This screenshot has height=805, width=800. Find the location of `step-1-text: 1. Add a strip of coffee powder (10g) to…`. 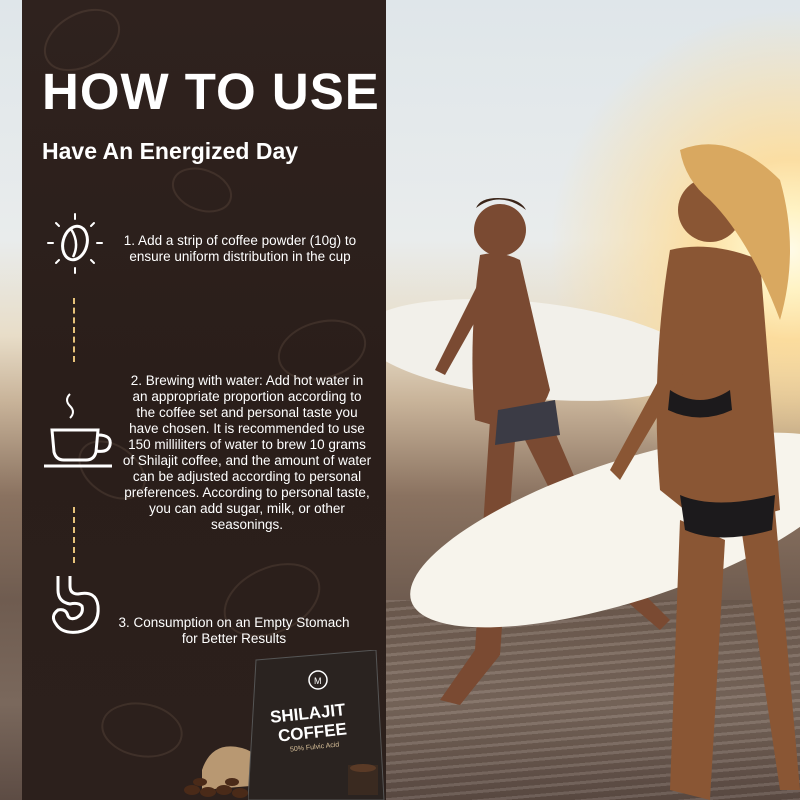

step-1-text: 1. Add a strip of coffee powder (10g) to… is located at coordinates (240, 248).